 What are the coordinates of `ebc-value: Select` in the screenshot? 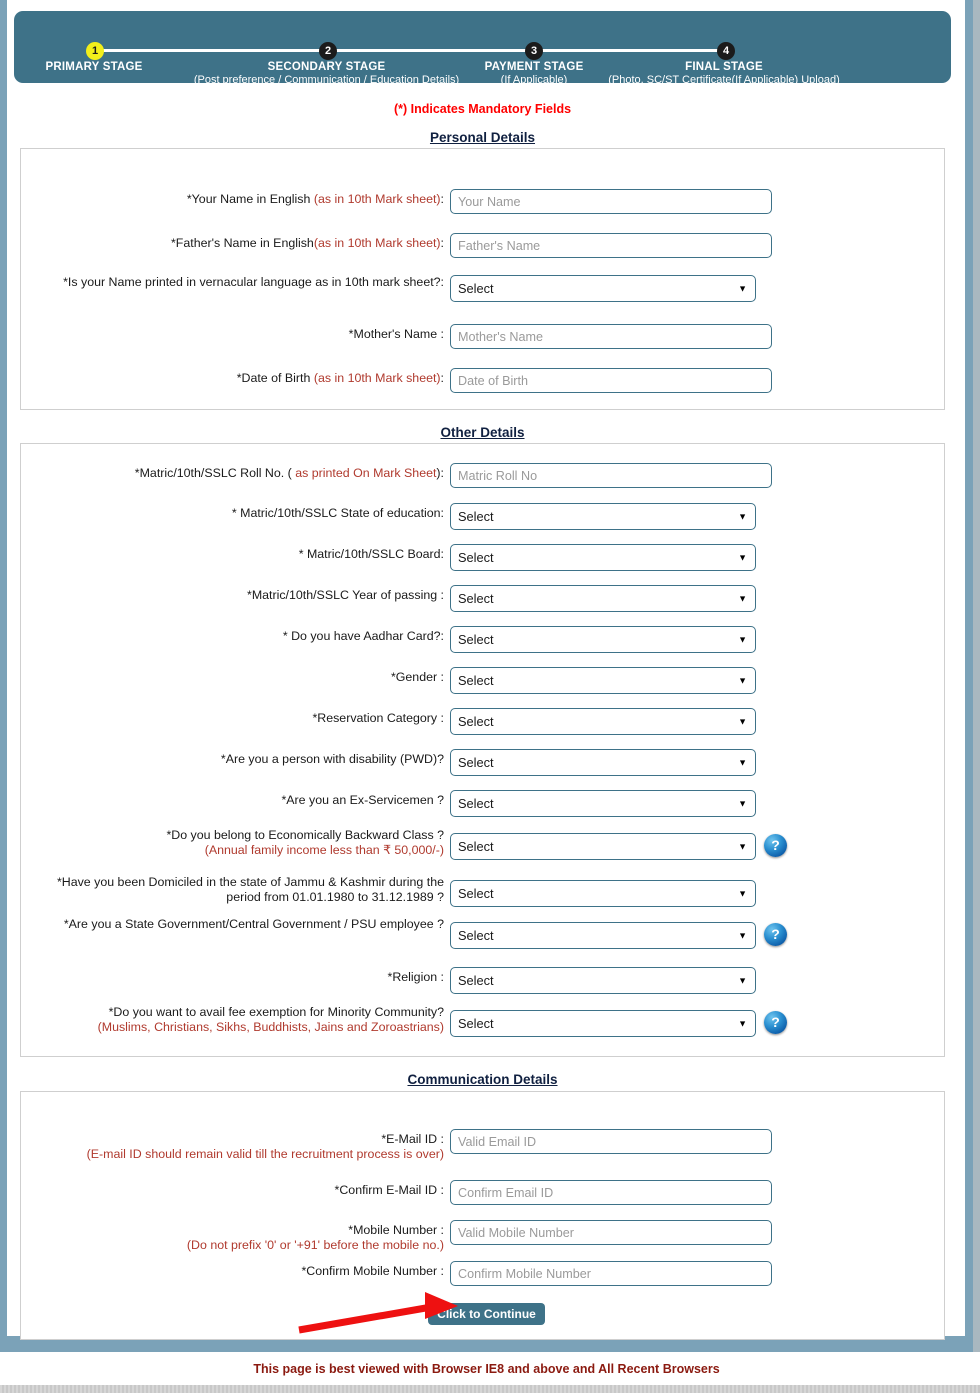 It's located at (476, 846).